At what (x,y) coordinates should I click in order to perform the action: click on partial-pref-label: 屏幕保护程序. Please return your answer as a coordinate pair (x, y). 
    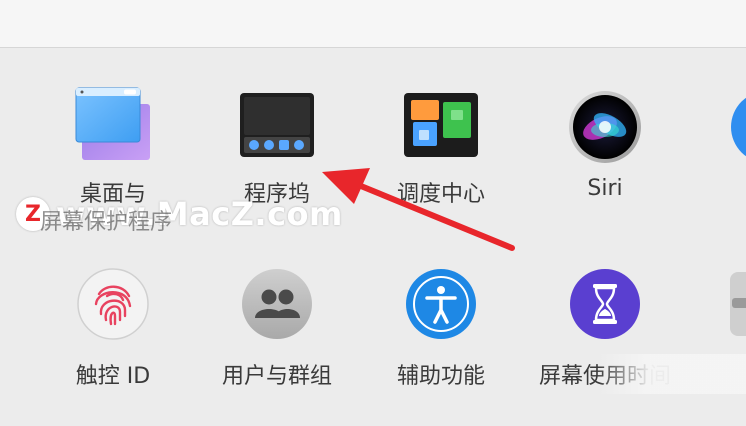
    Looking at the image, I should click on (106, 222).